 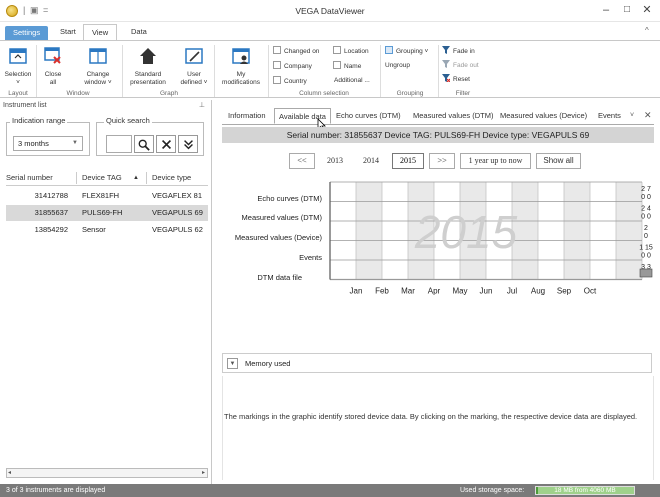 I want to click on cell-device-type: VEGAPULS 69, so click(x=177, y=212).